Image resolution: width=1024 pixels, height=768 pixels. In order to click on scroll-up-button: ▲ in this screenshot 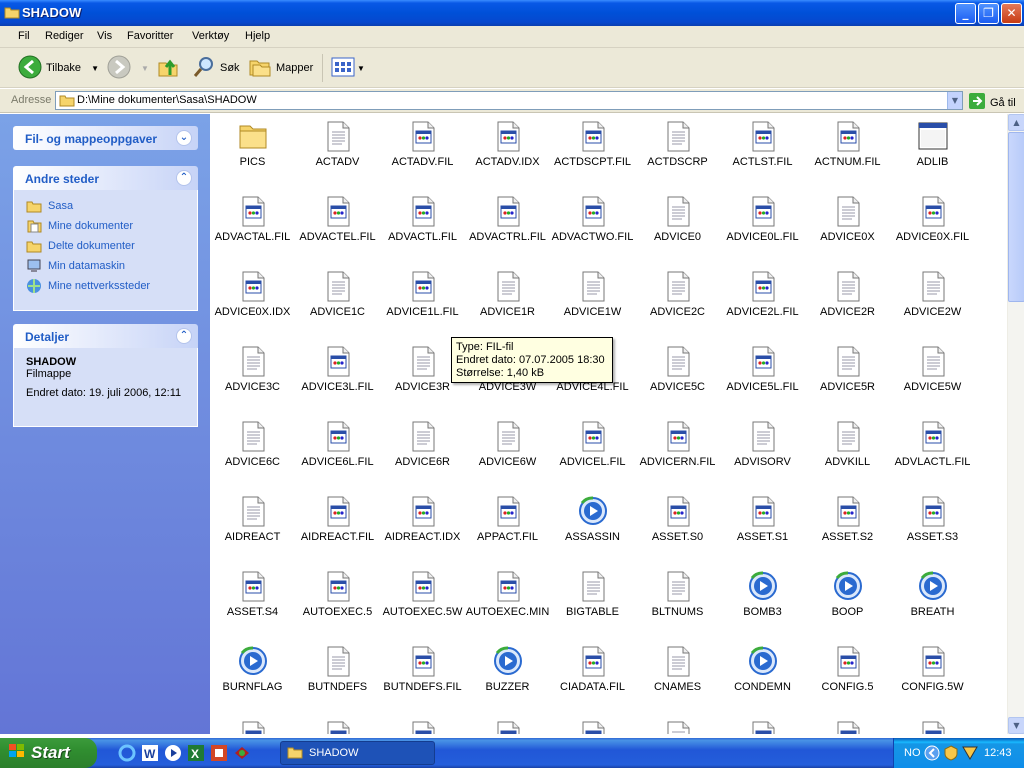, I will do `click(1016, 122)`.